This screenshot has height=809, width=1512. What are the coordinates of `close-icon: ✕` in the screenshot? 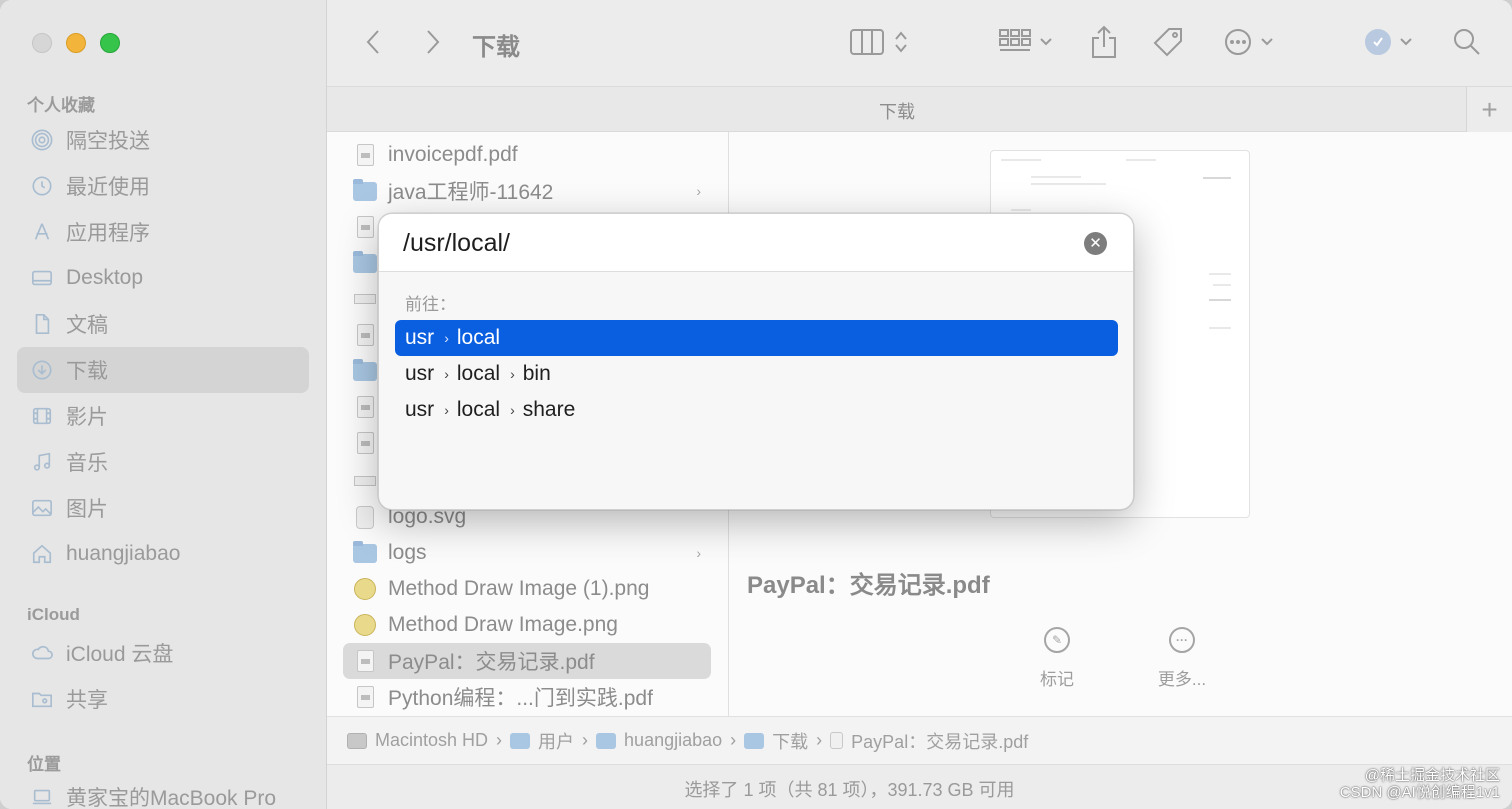 It's located at (1095, 243).